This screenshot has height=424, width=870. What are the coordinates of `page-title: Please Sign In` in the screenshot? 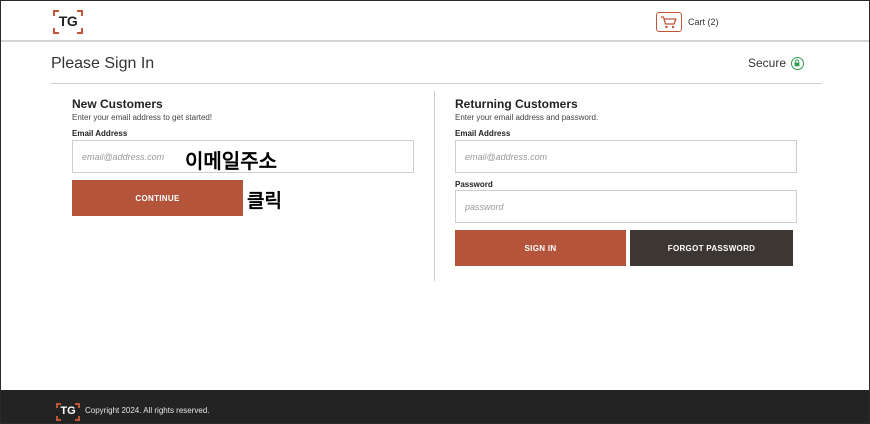 It's located at (103, 63).